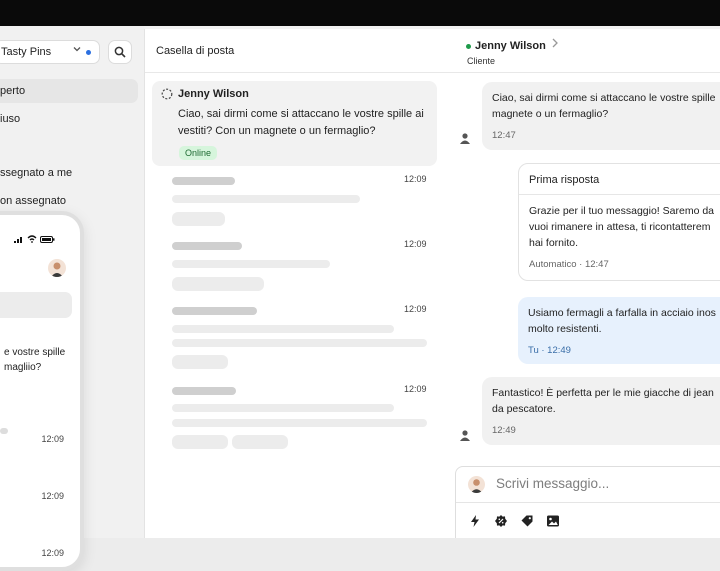 The height and width of the screenshot is (571, 720). I want to click on search-icon, so click(120, 52).